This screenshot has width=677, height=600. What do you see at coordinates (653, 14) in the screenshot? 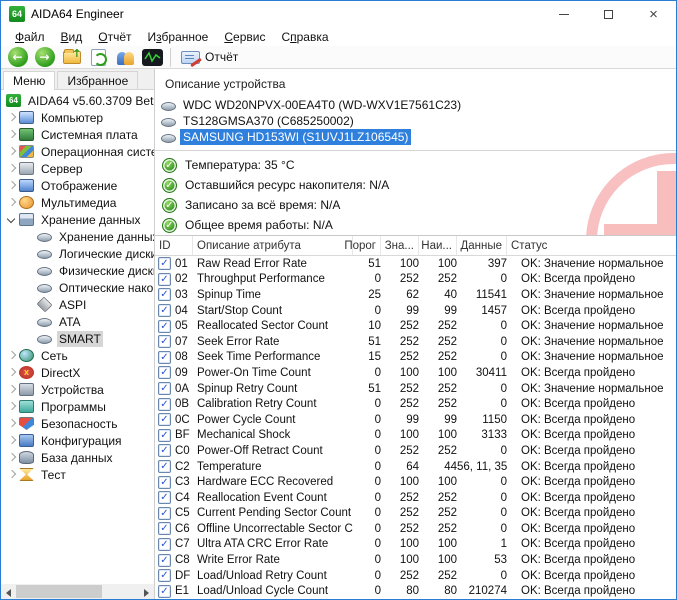
I see `close-button: ×` at bounding box center [653, 14].